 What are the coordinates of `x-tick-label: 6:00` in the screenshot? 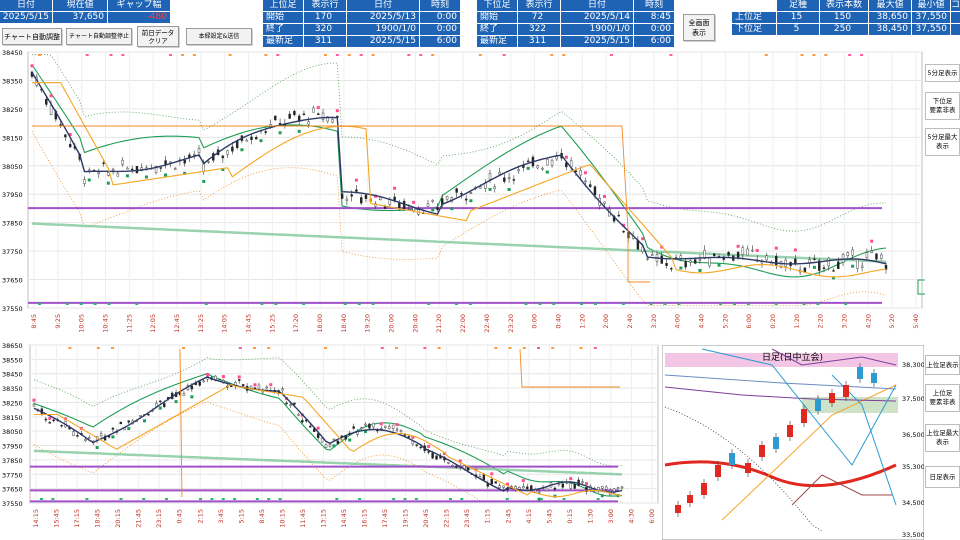 It's located at (652, 516).